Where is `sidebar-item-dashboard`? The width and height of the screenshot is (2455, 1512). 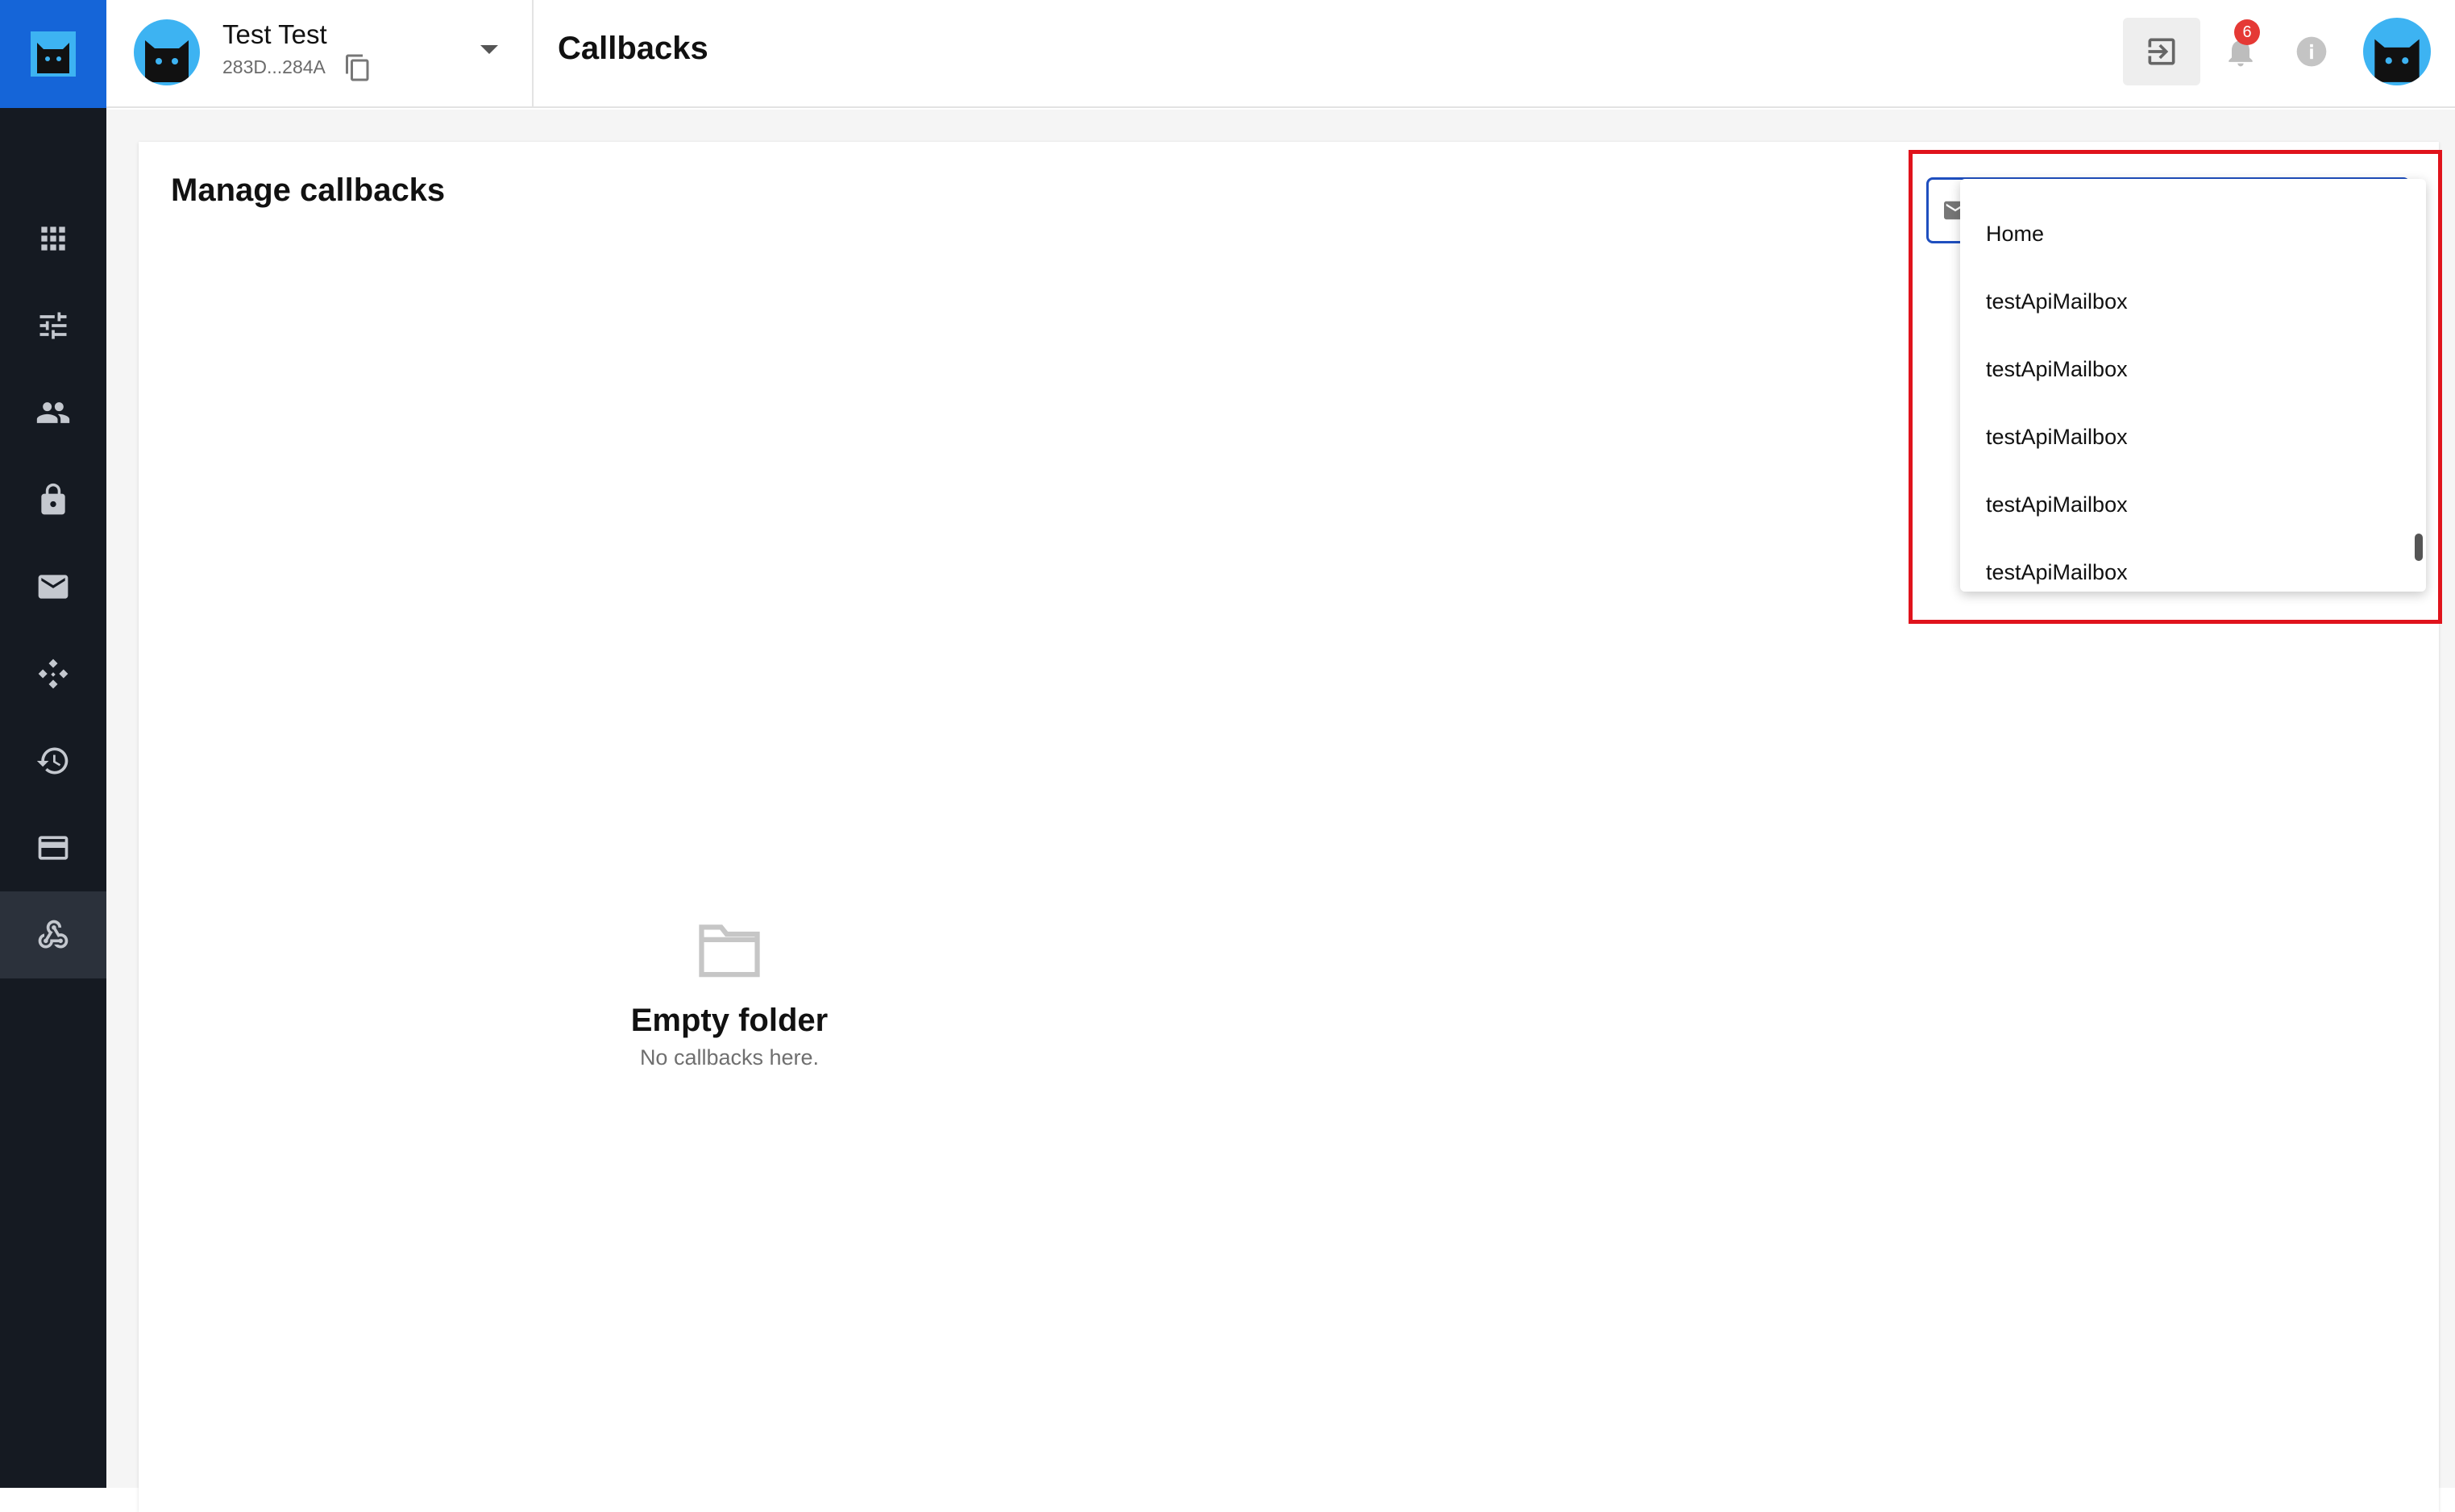 sidebar-item-dashboard is located at coordinates (53, 238).